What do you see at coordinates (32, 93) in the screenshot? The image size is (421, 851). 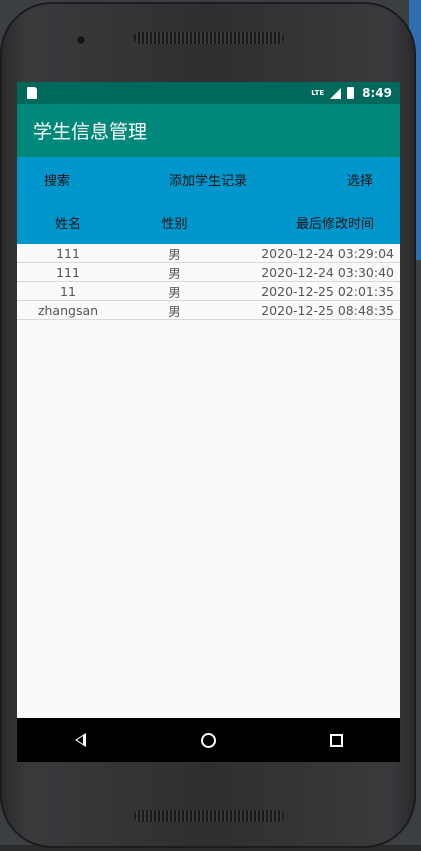 I see `sd-card-icon` at bounding box center [32, 93].